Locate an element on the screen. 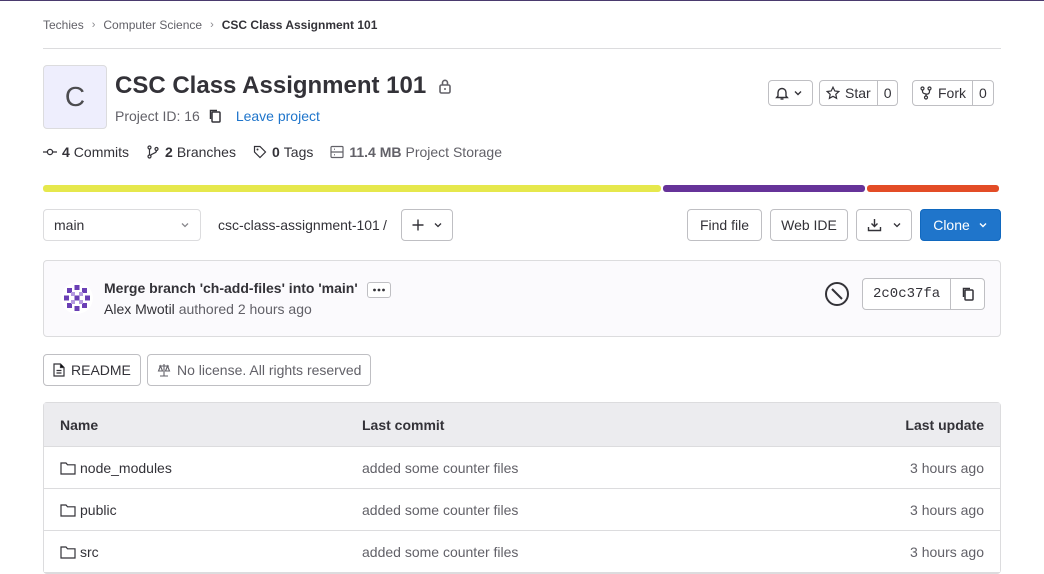 This screenshot has width=1044, height=574. ellipsis-icon is located at coordinates (379, 290).